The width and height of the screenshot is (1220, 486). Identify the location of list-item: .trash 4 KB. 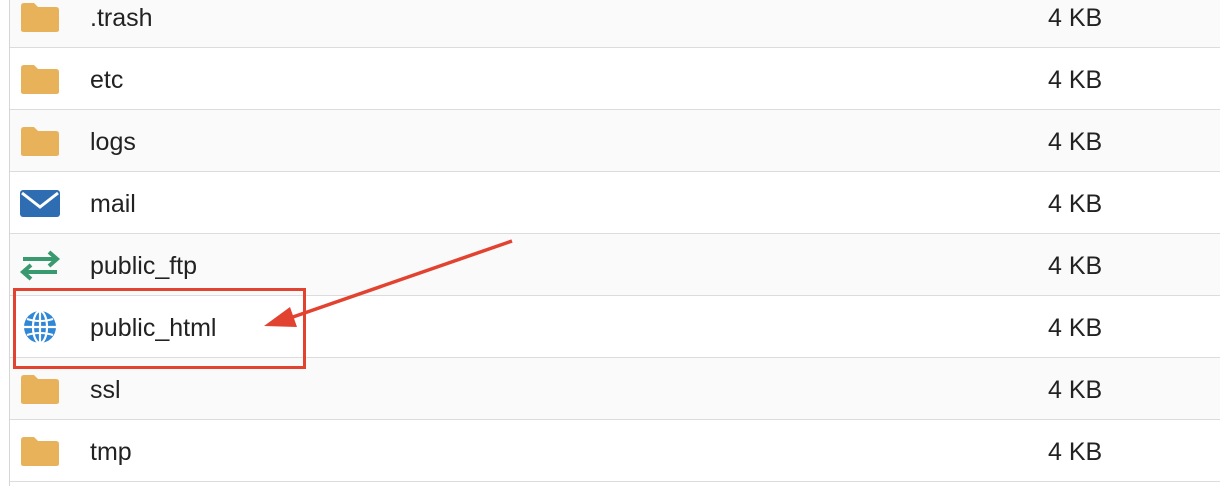
(615, 24).